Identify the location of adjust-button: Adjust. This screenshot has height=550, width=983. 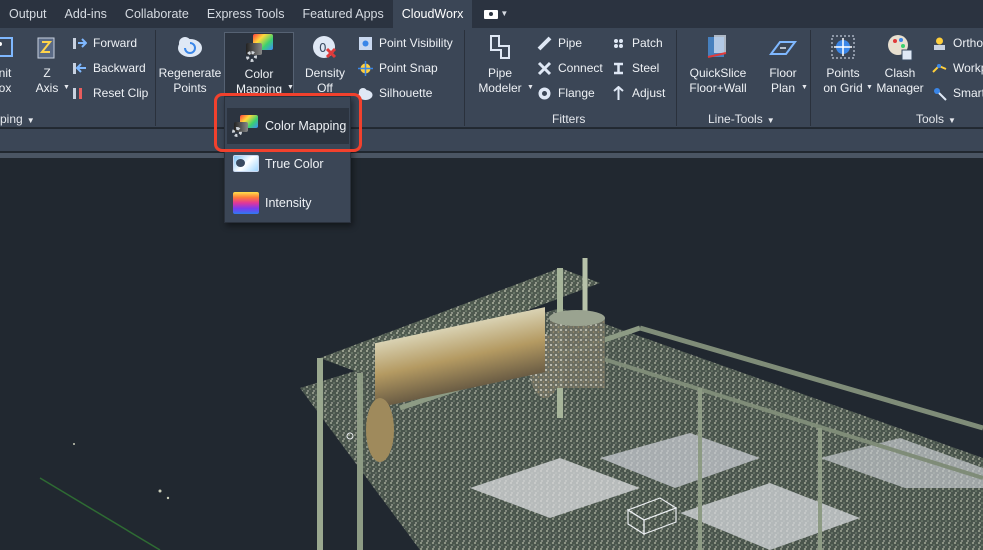
(638, 93).